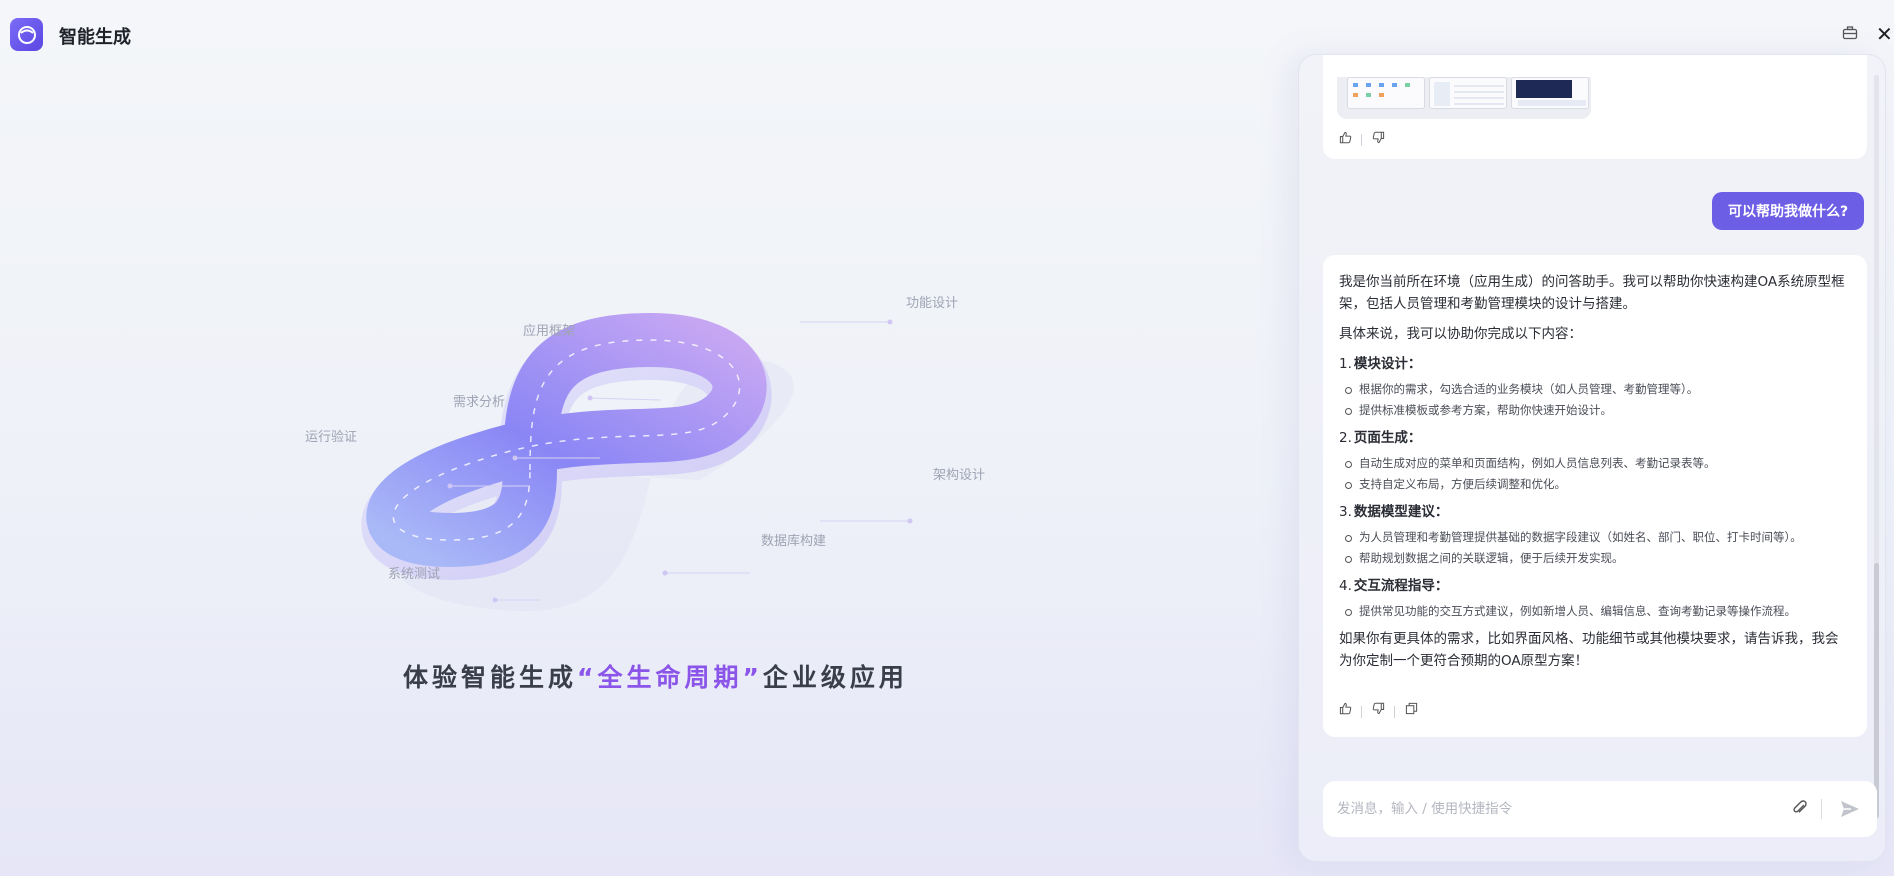  Describe the element at coordinates (637, 462) in the screenshot. I see `lifecycle-infinity-graphic` at that location.